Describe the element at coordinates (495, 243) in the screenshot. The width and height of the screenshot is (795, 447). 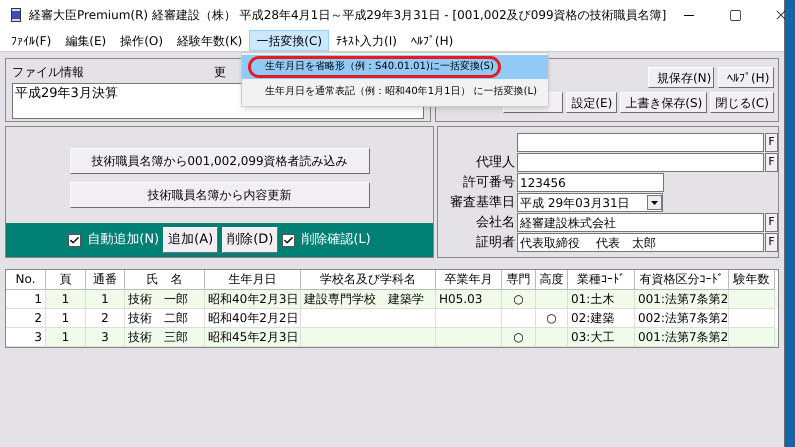
I see `form-label: 証明者` at that location.